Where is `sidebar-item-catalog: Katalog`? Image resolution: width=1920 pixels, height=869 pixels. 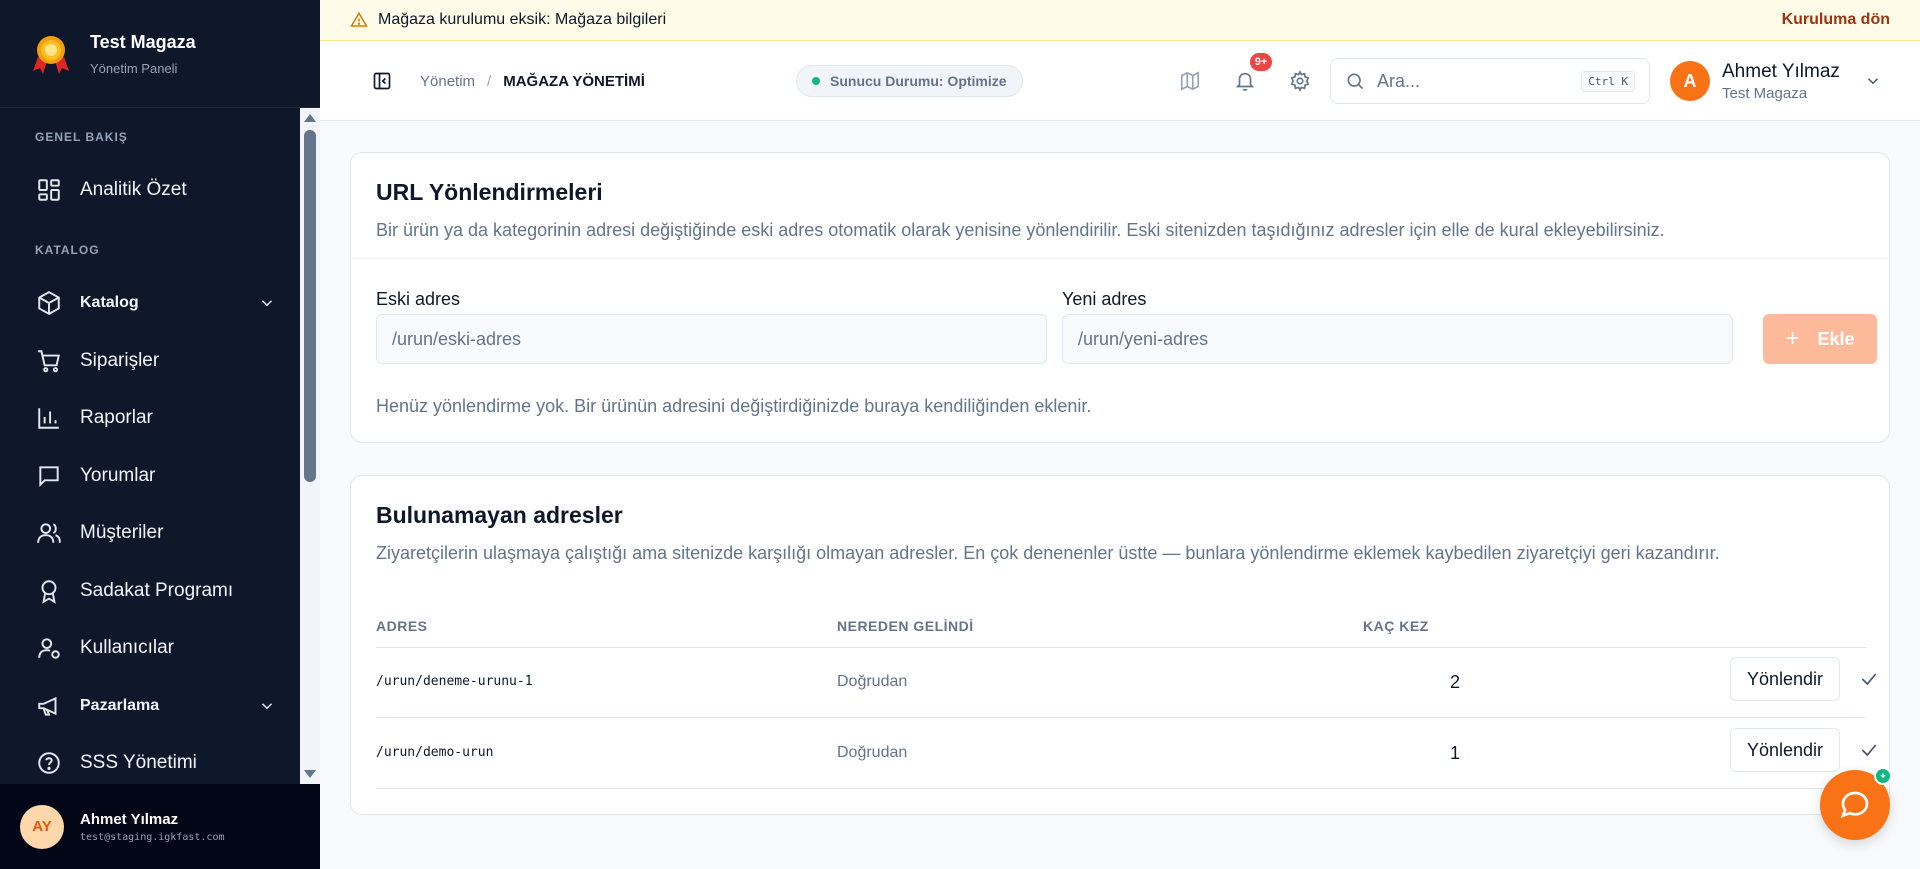
sidebar-item-catalog: Katalog is located at coordinates (152, 303).